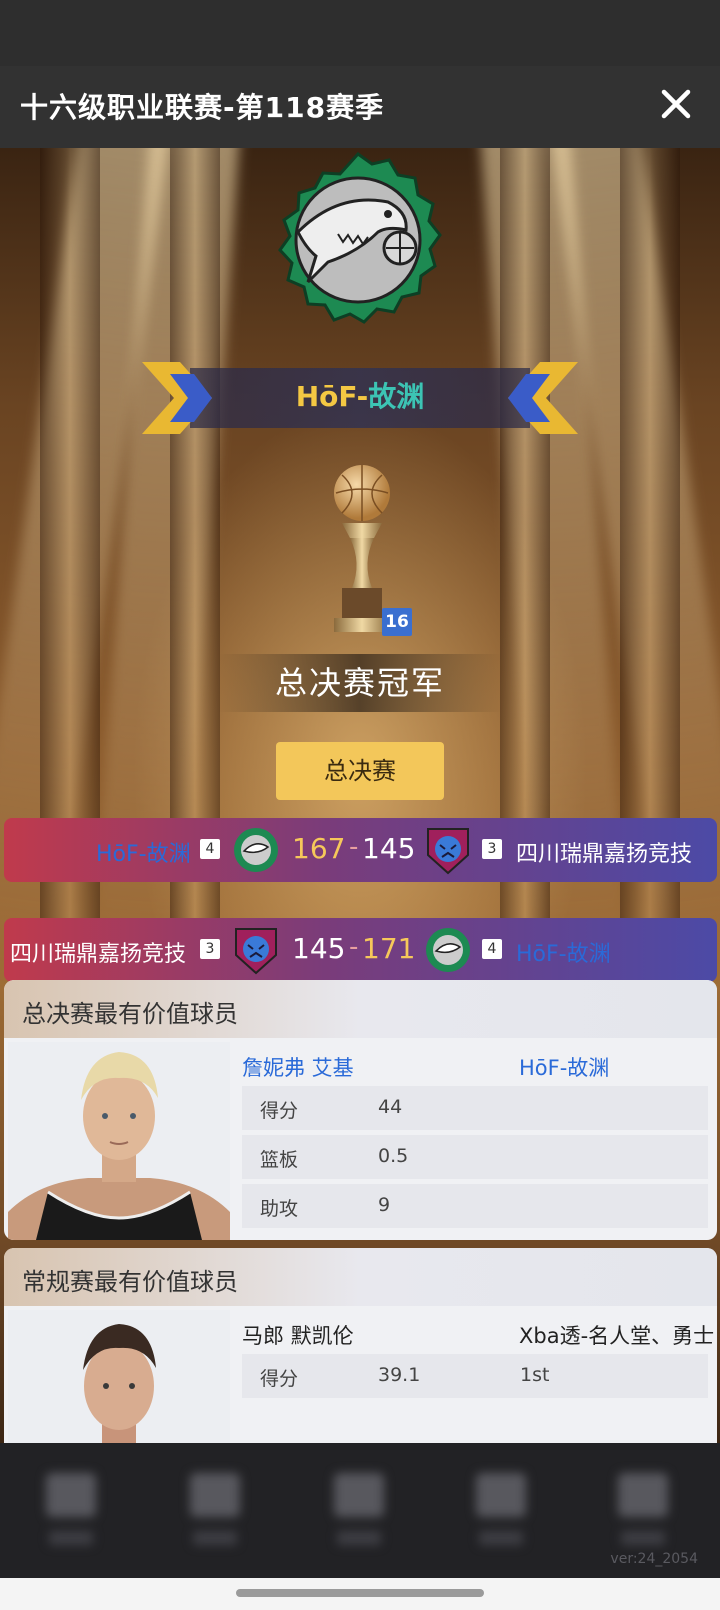  I want to click on stat-label: 助攻, so click(279, 1209).